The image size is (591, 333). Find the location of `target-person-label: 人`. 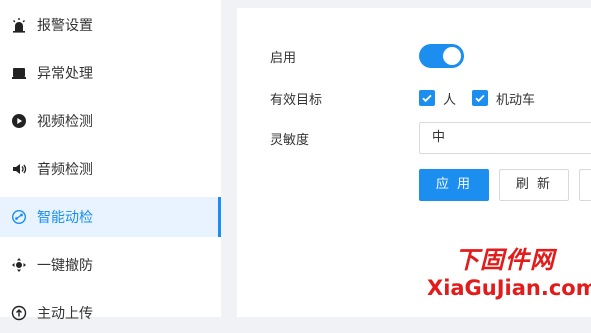

target-person-label: 人 is located at coordinates (450, 100).